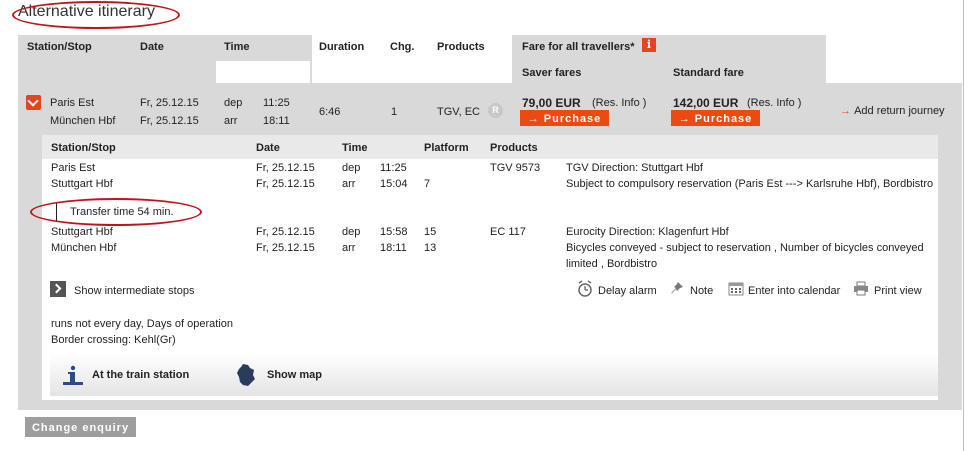 This screenshot has height=451, width=977. What do you see at coordinates (446, 148) in the screenshot?
I see `detail-col-platform: Platform` at bounding box center [446, 148].